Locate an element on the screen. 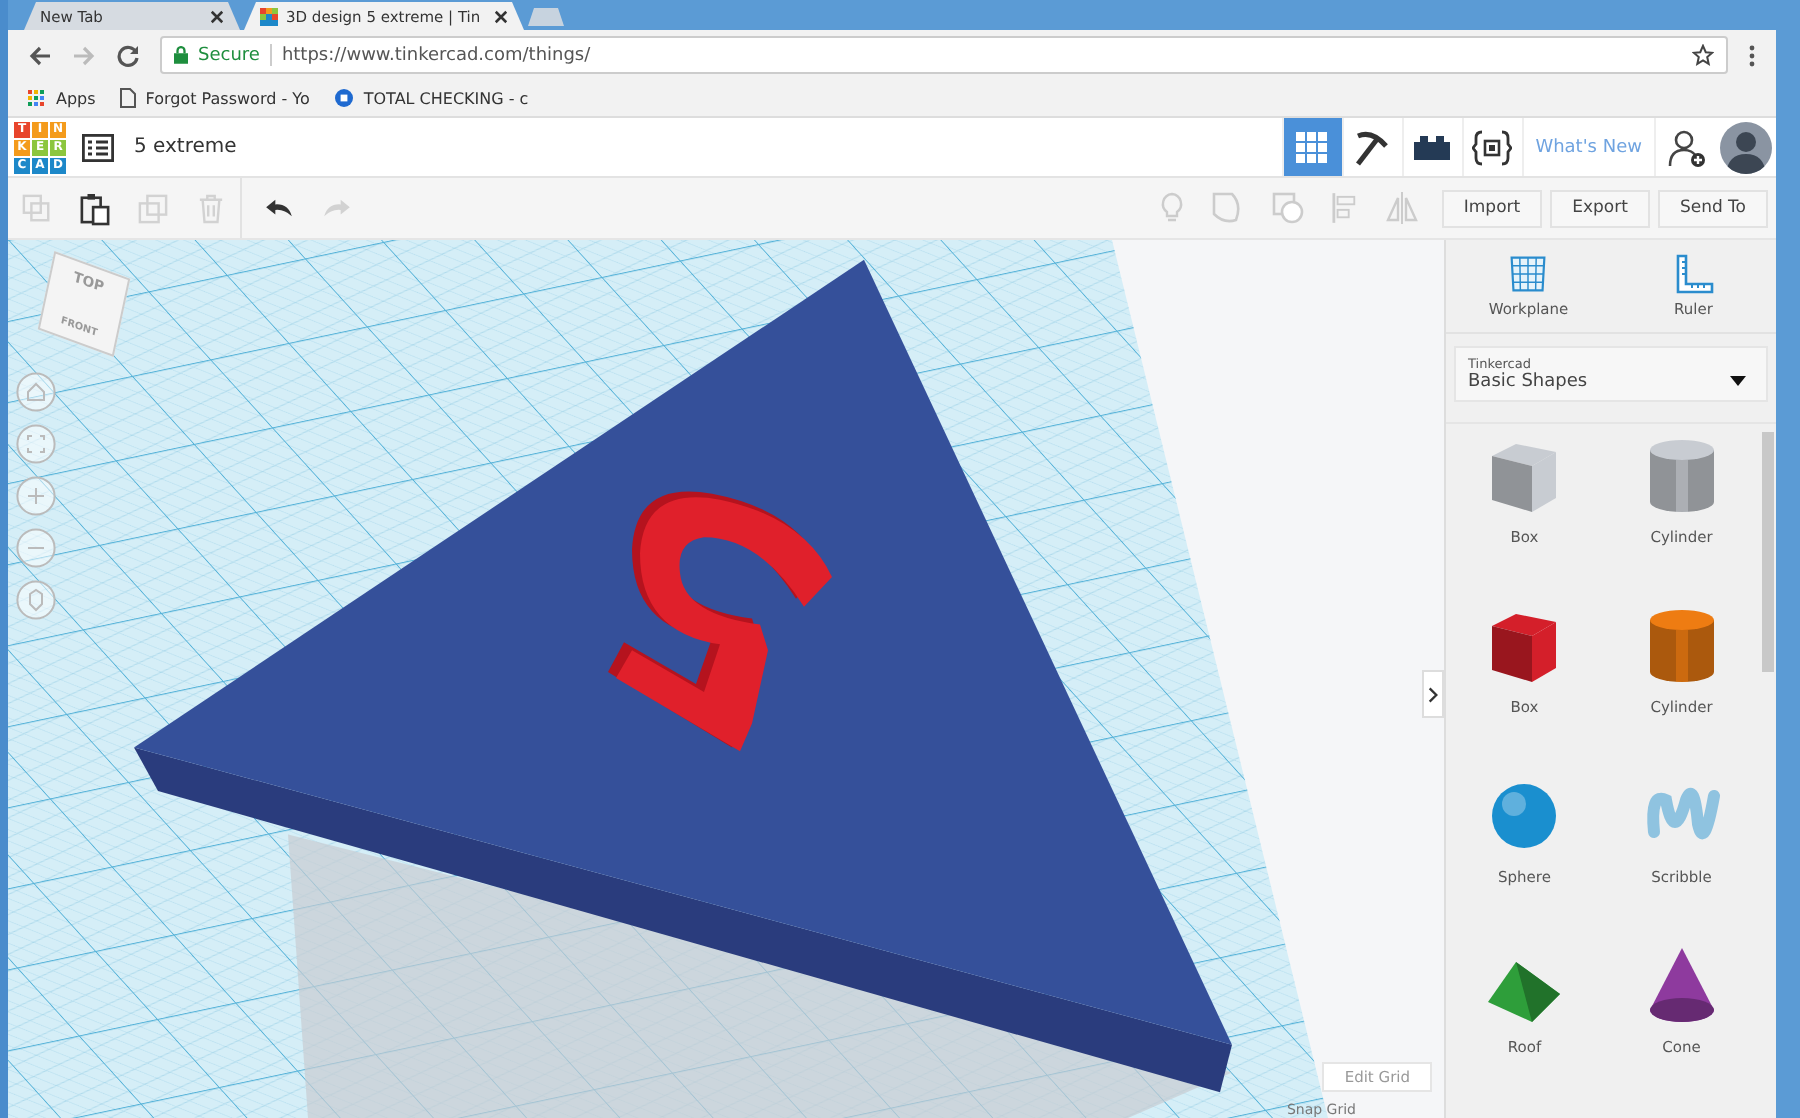  align-icon is located at coordinates (1344, 208).